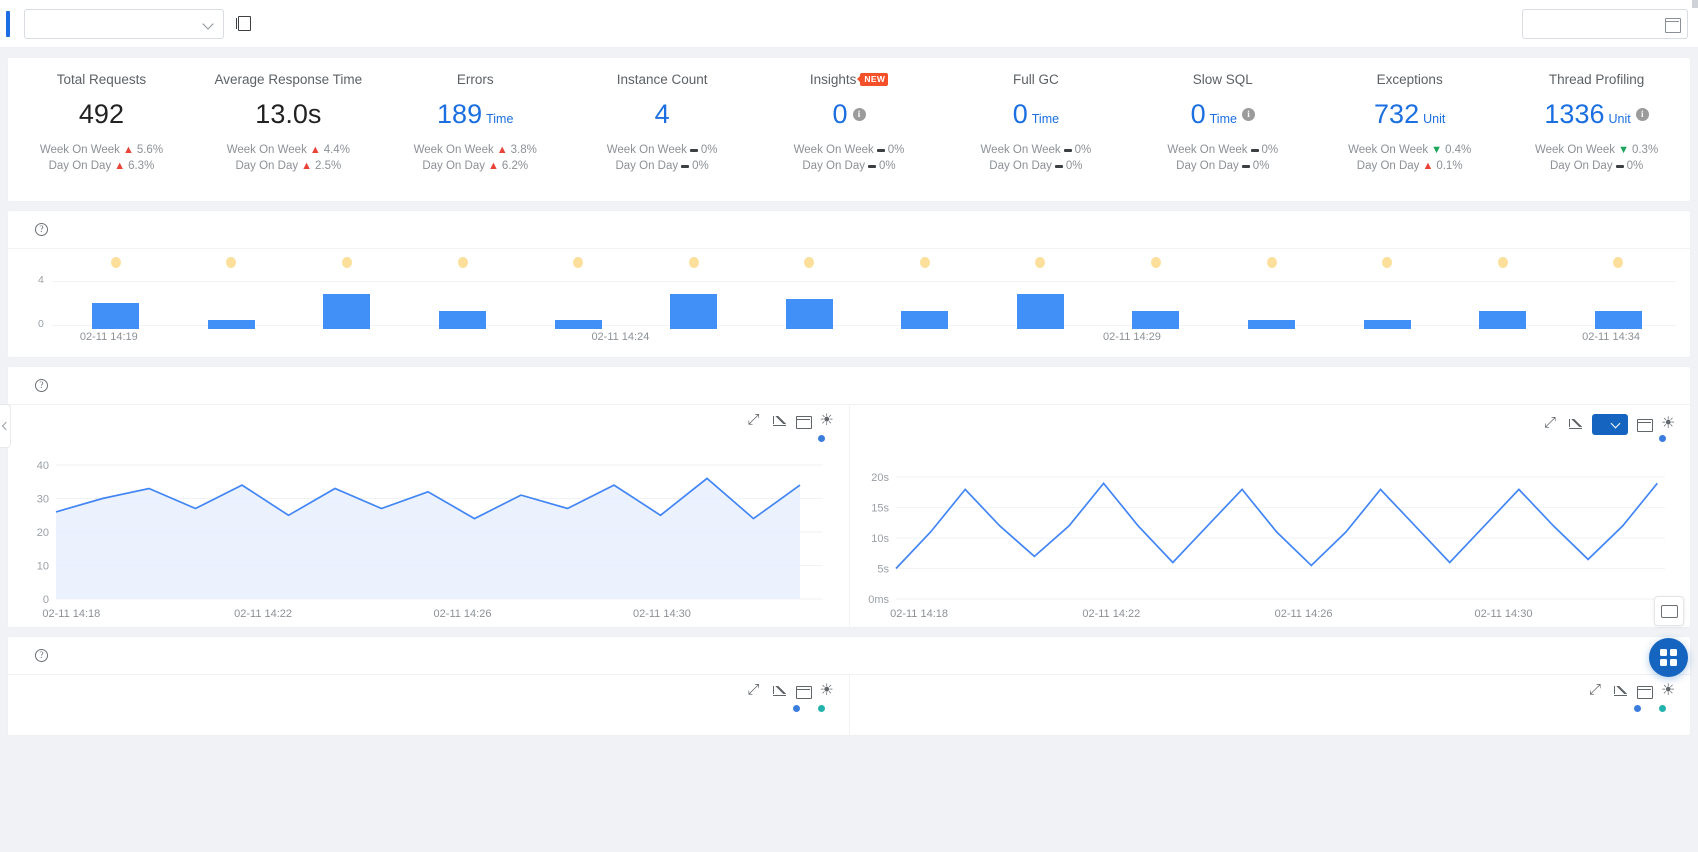 The width and height of the screenshot is (1698, 852). What do you see at coordinates (1058, 166) in the screenshot?
I see `trend-flat-icon` at bounding box center [1058, 166].